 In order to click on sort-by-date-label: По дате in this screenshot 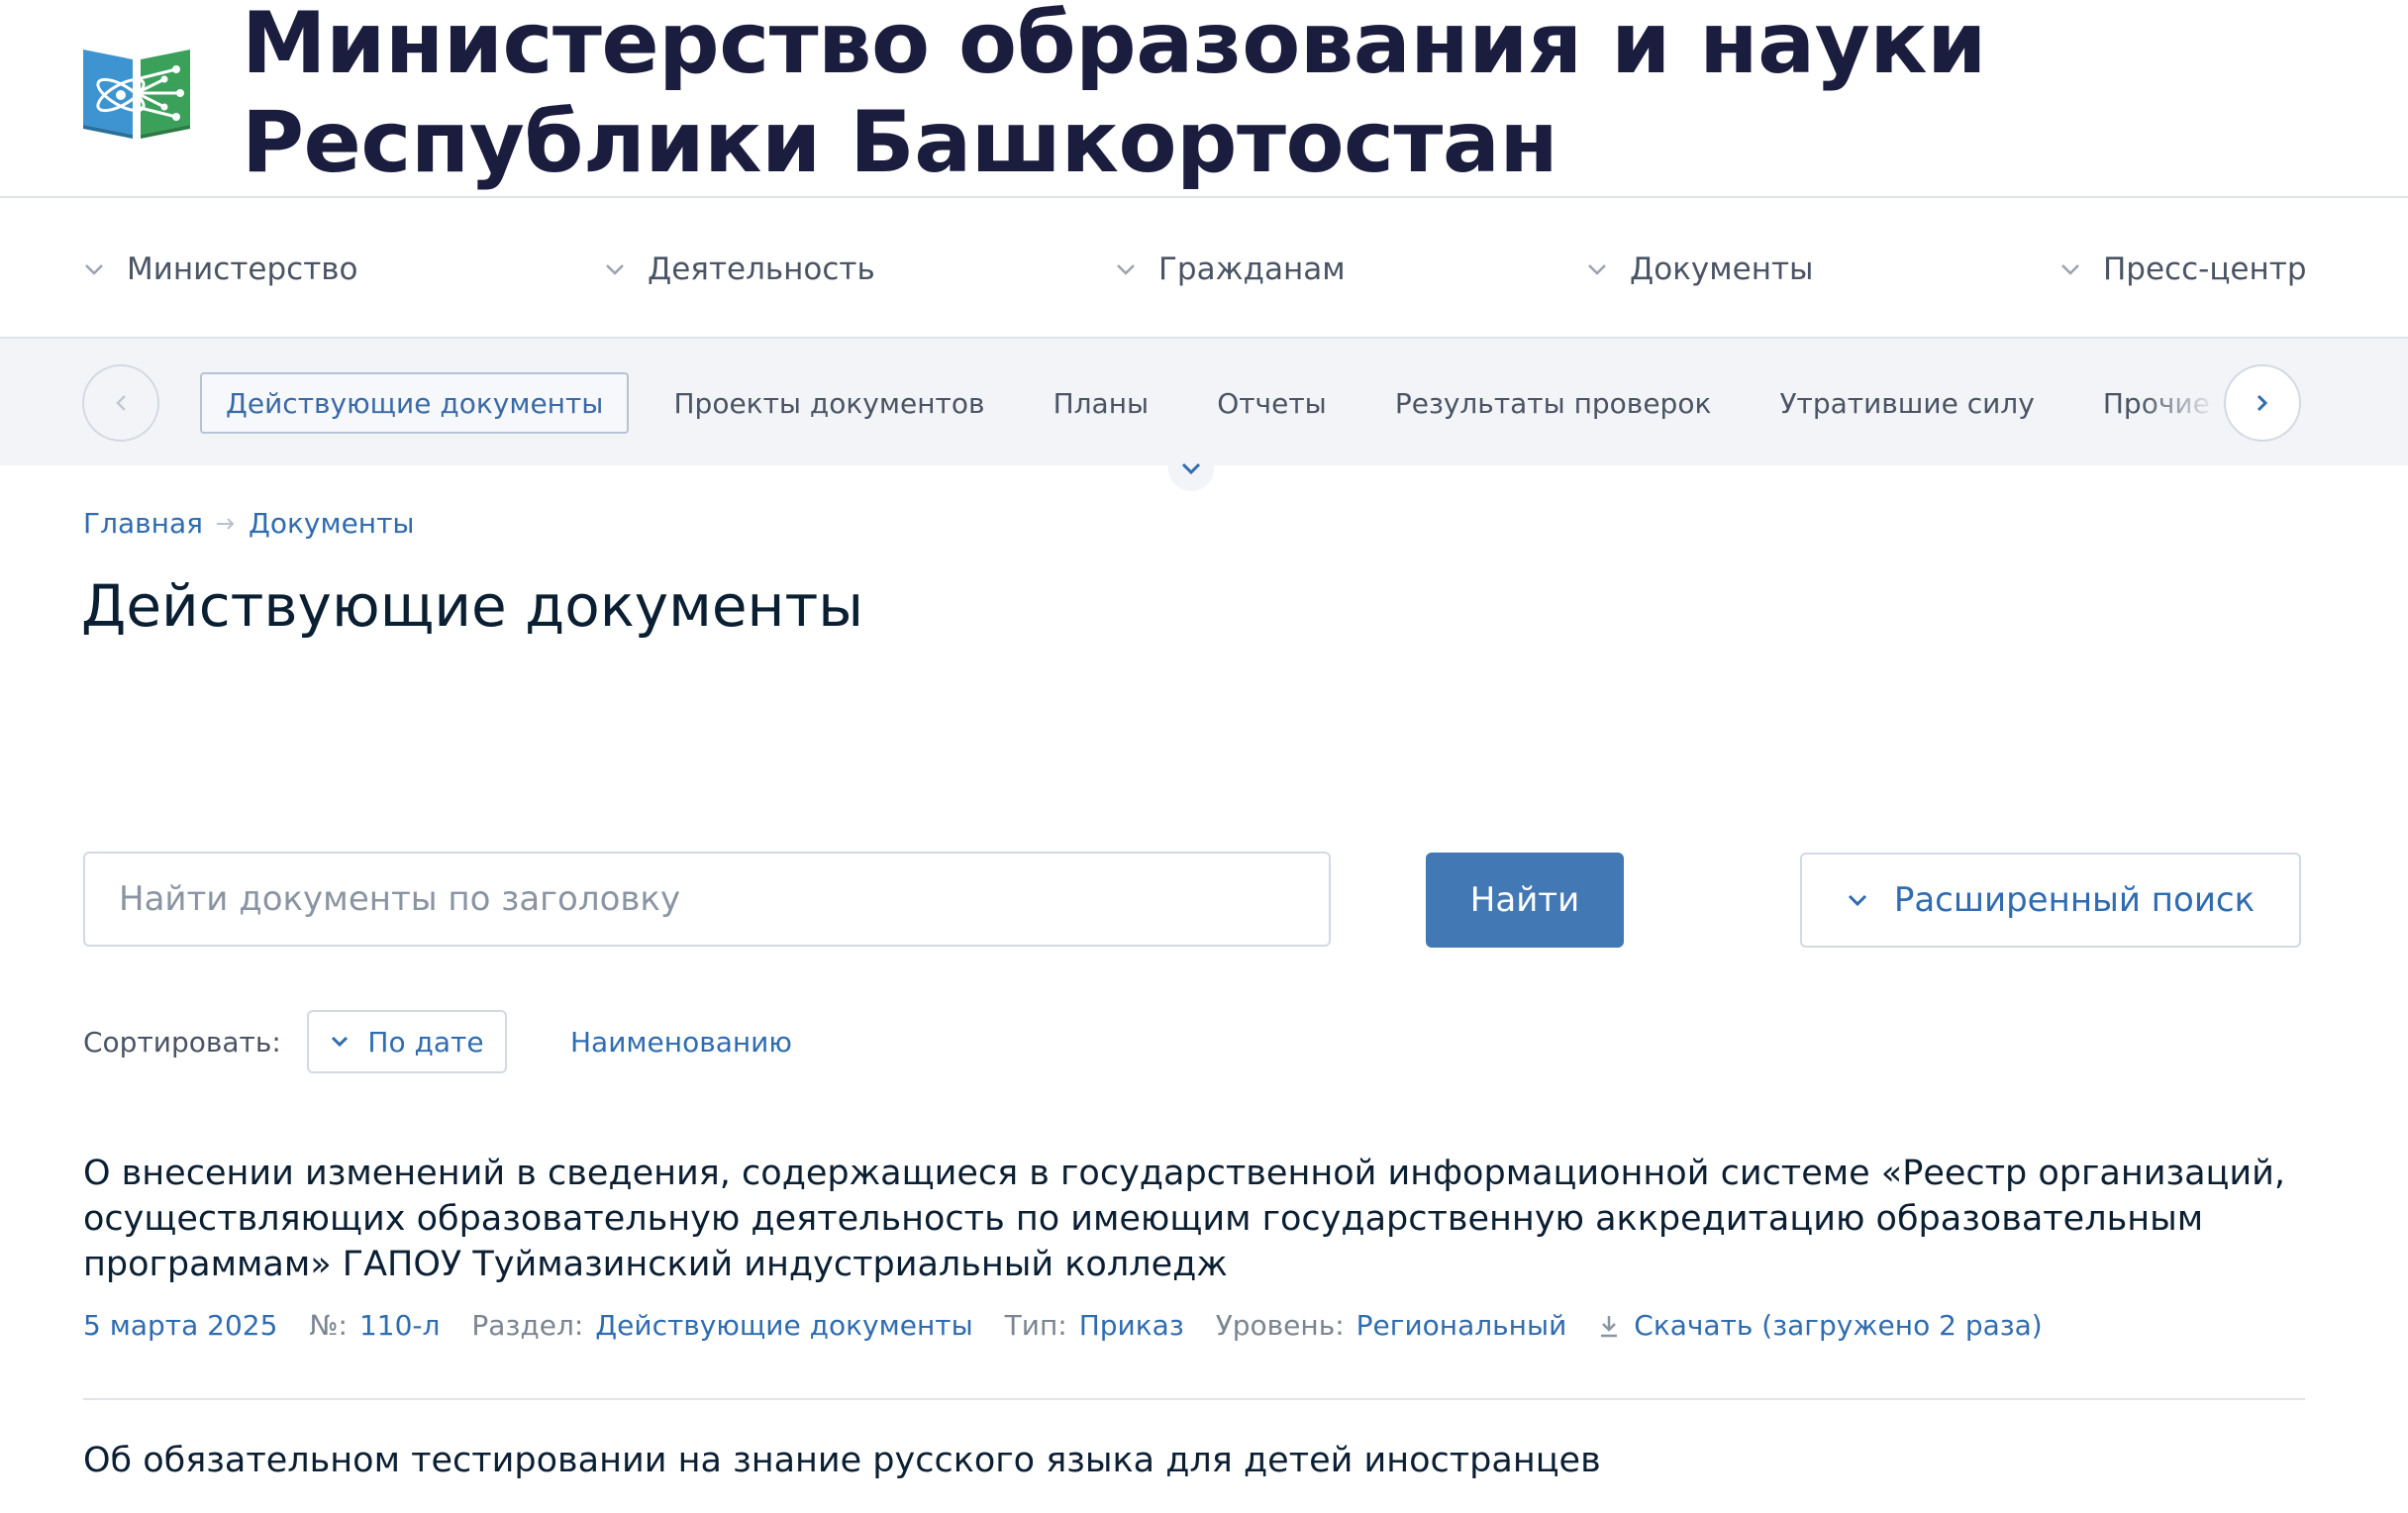, I will do `click(425, 1042)`.